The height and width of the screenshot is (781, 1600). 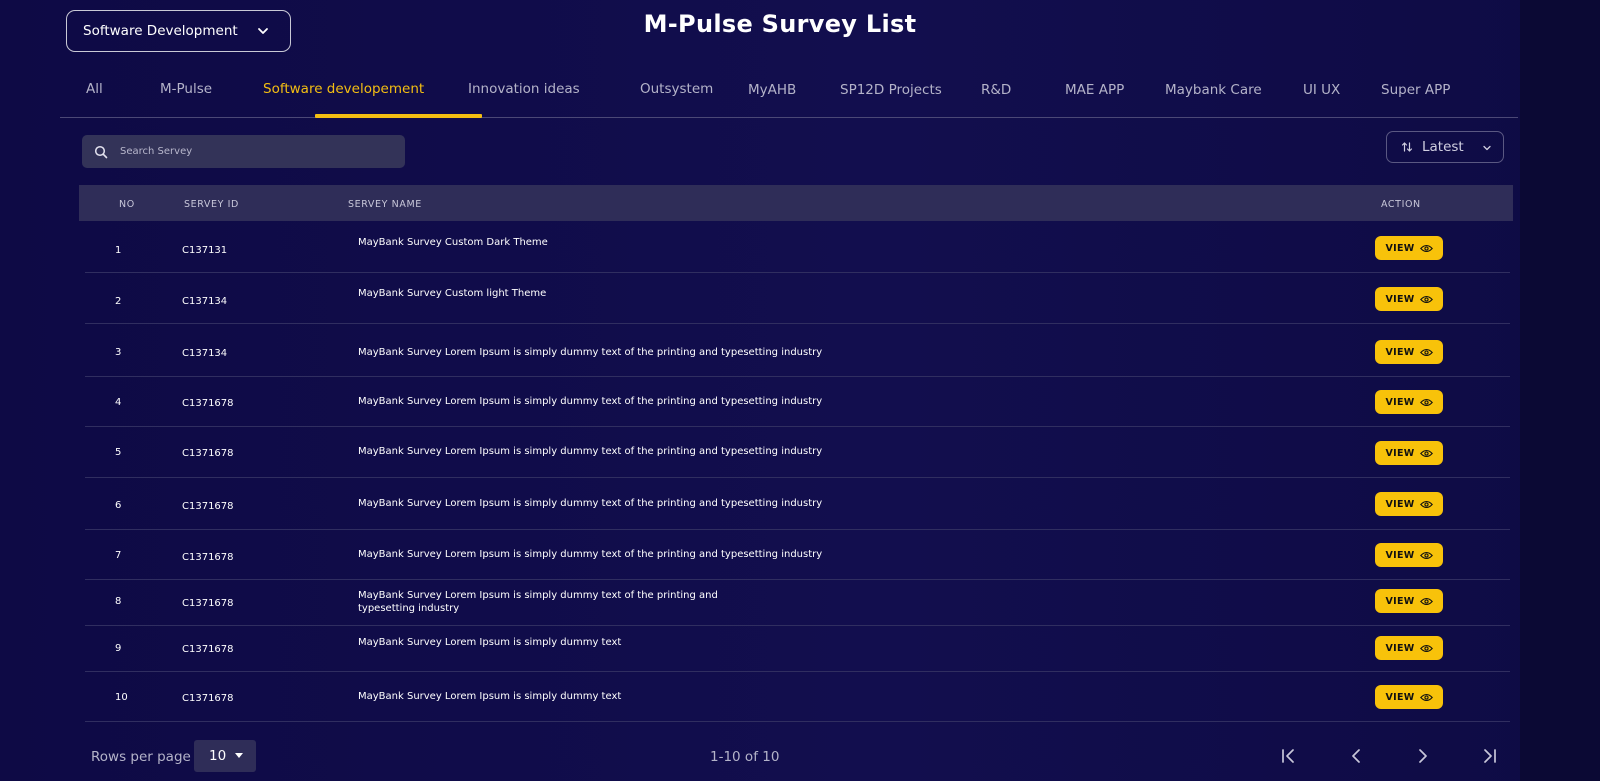 I want to click on tab-software-development: Software developement, so click(x=343, y=89).